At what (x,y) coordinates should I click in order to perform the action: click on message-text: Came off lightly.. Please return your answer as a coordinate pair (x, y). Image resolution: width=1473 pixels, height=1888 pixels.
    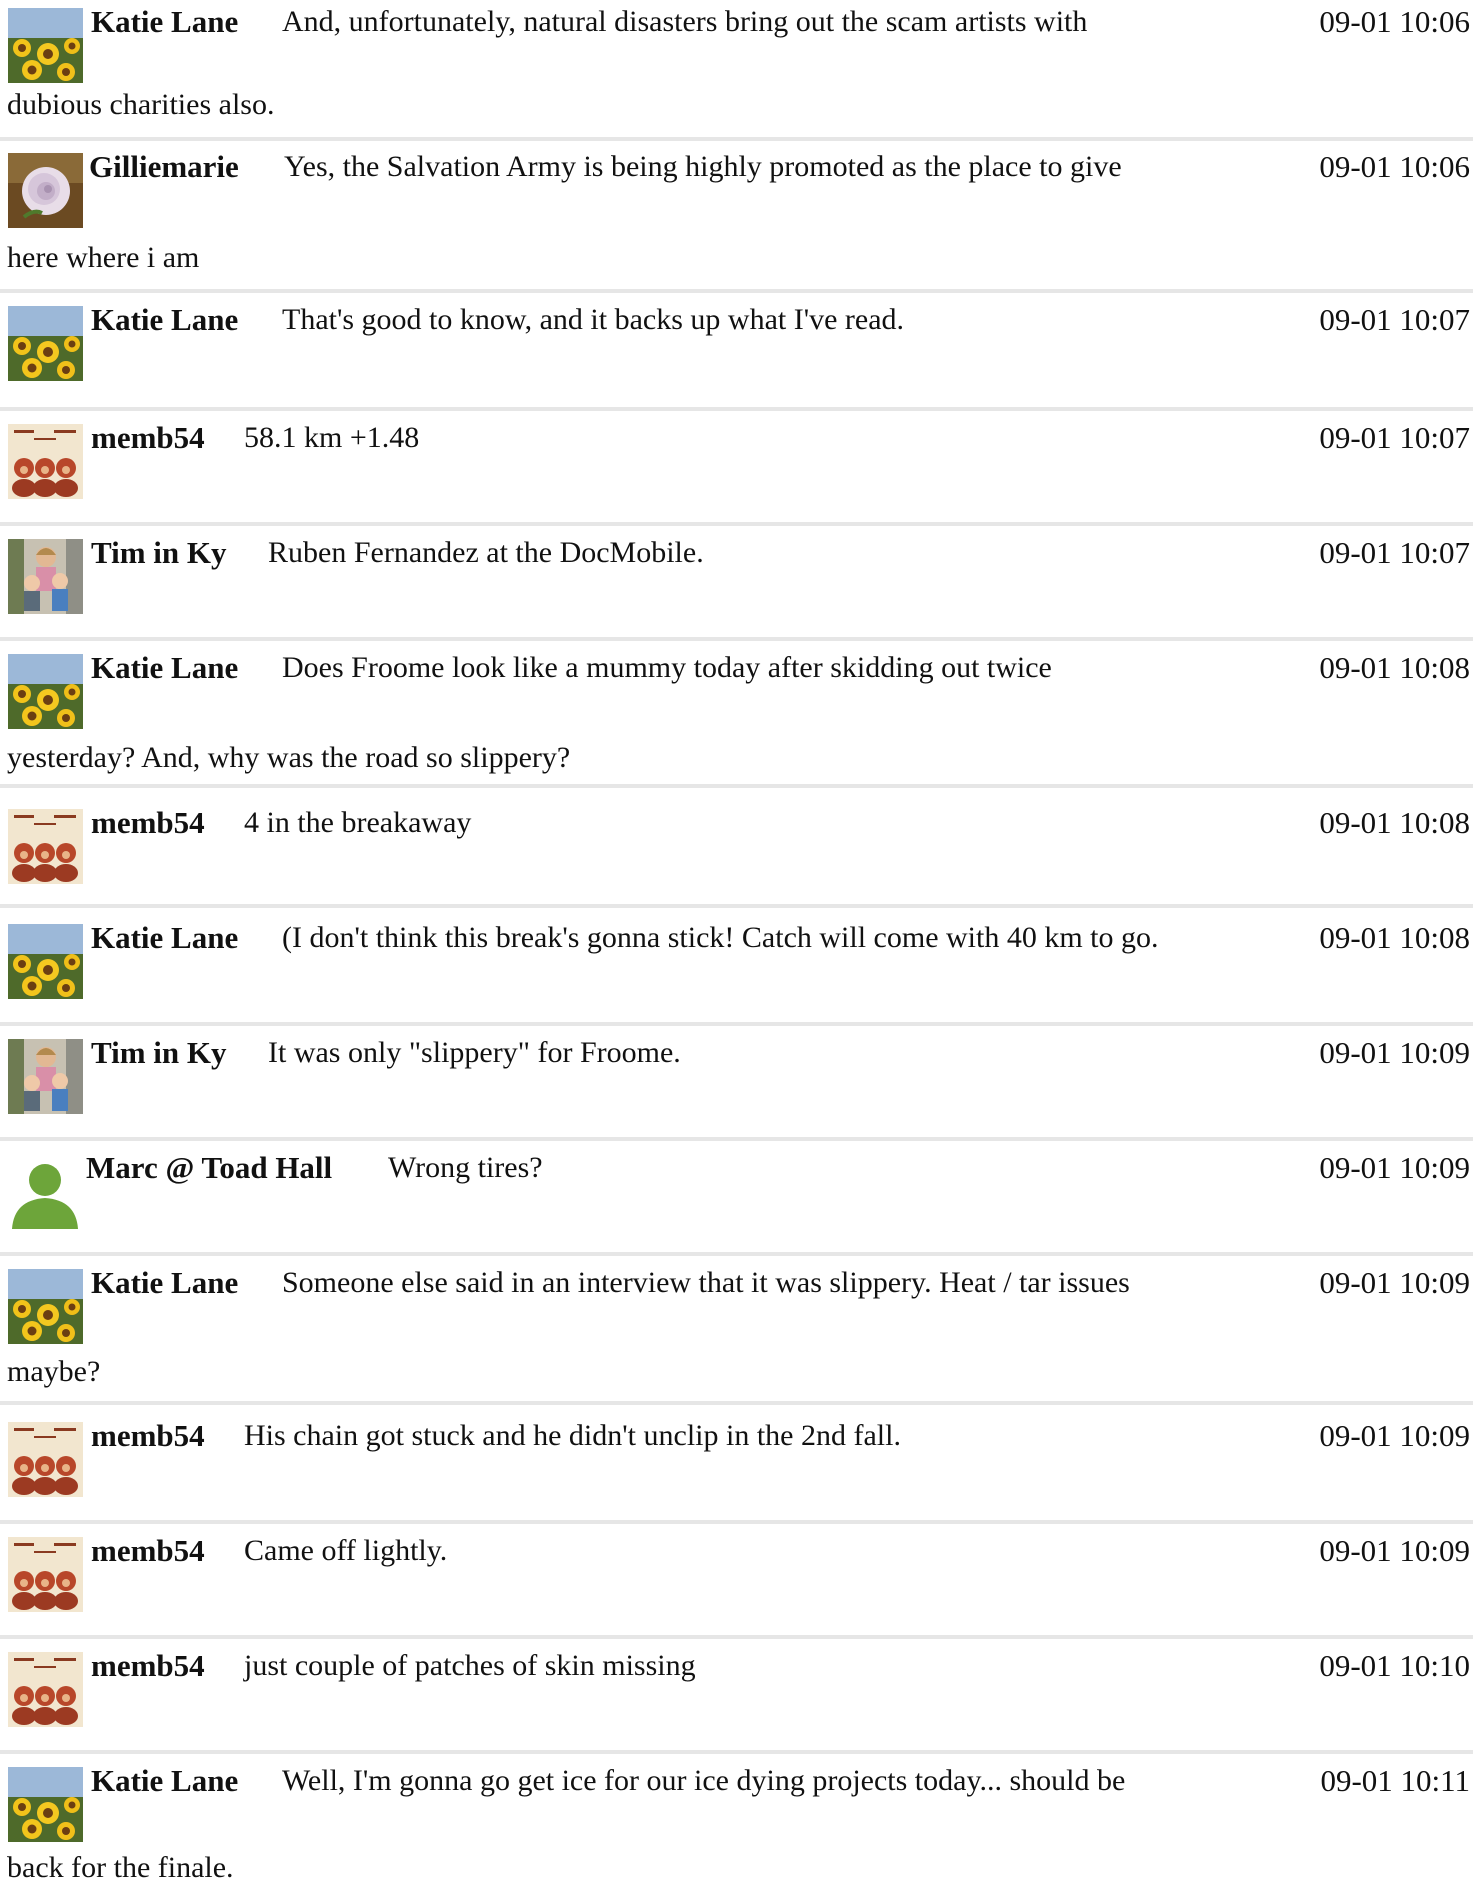
    Looking at the image, I should click on (346, 1550).